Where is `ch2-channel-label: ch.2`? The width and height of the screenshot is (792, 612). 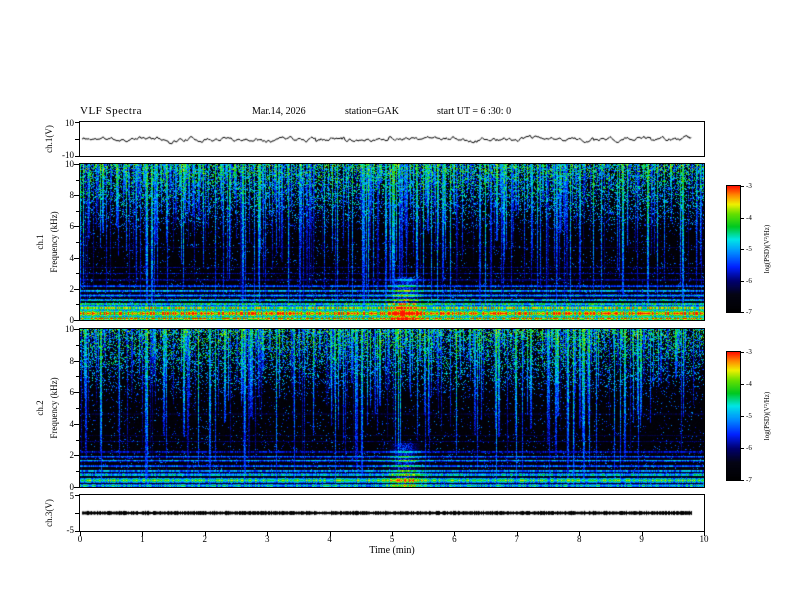 ch2-channel-label: ch.2 is located at coordinates (40, 408).